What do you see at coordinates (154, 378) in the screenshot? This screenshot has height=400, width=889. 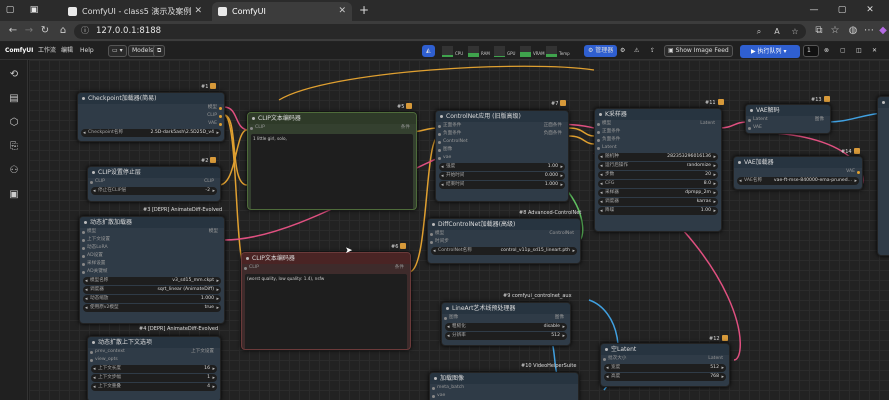 I see `widget-context-stride: 上下文步幅 1` at bounding box center [154, 378].